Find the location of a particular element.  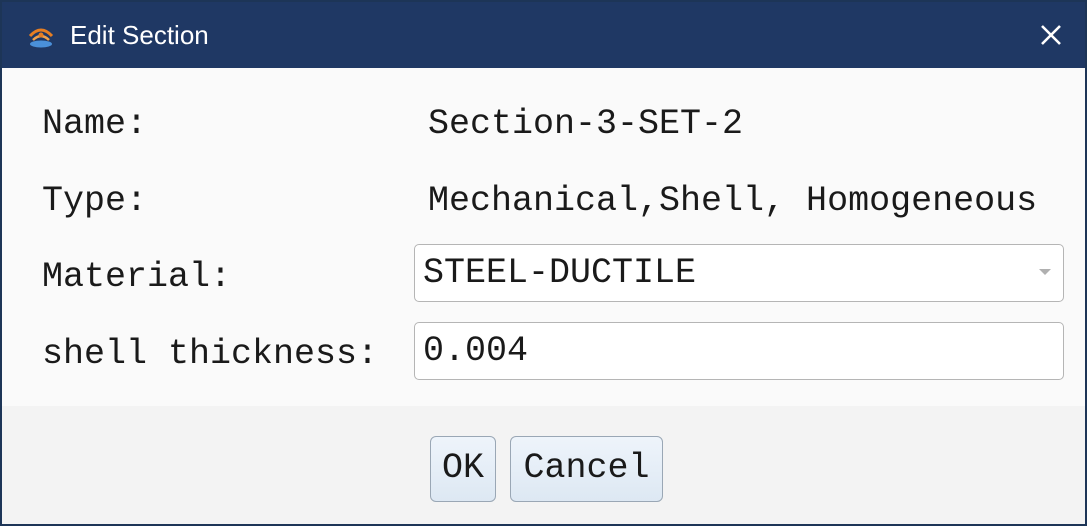

material-label: Material: is located at coordinates (137, 277).